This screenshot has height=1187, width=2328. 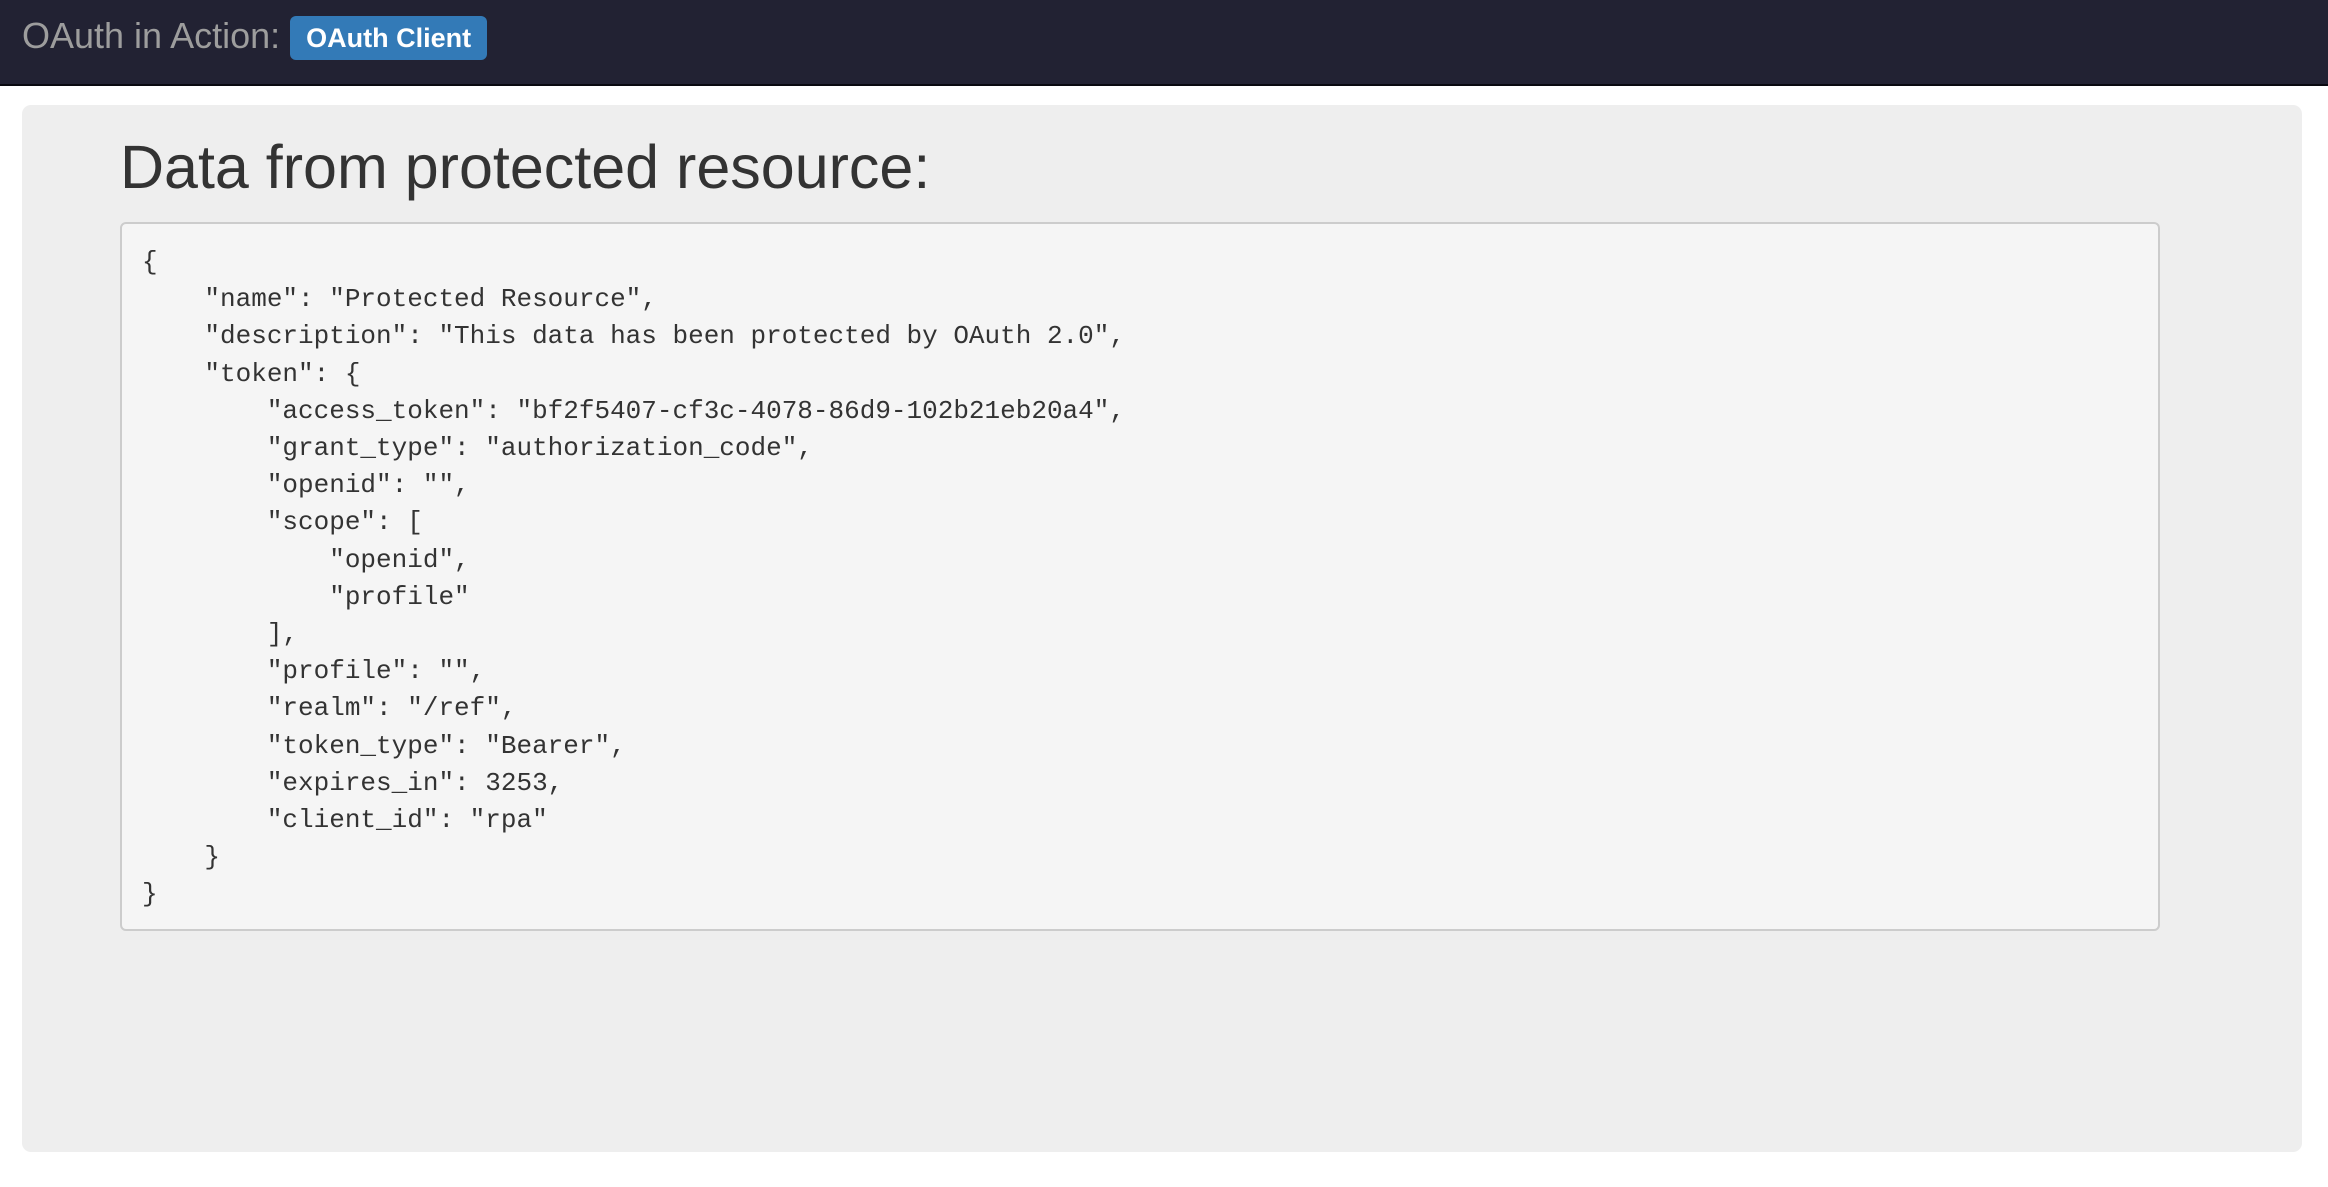 What do you see at coordinates (525, 167) in the screenshot?
I see `page-heading: Data from protected resource:` at bounding box center [525, 167].